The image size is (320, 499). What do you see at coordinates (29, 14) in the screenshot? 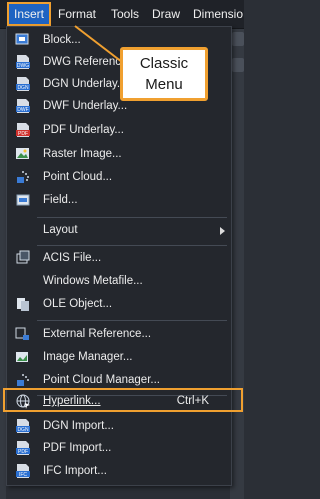
I see `menu-insert: Insert` at bounding box center [29, 14].